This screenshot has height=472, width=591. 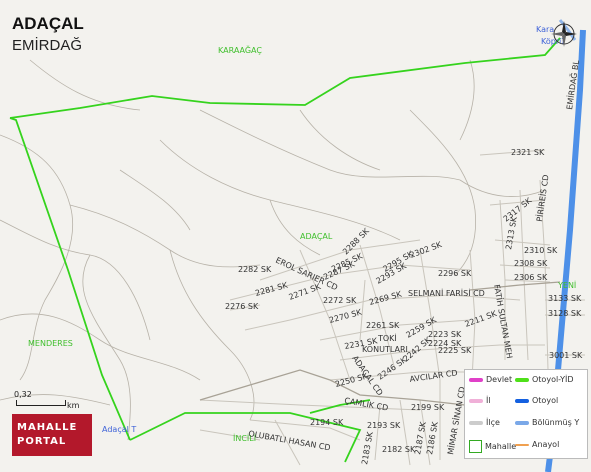 I want to click on place-yeni: YENİ, so click(x=566, y=285).